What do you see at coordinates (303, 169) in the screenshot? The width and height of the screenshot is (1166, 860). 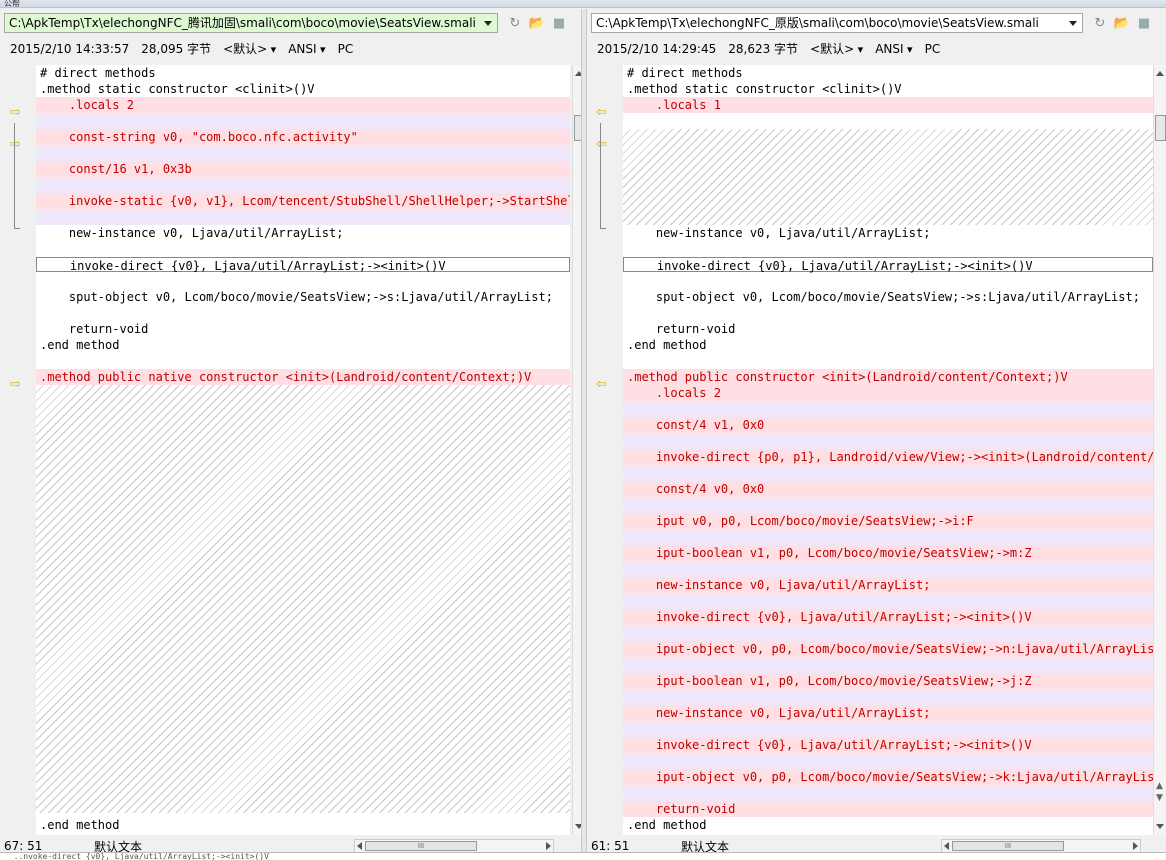 I see `code-line: const/16 v1, 0x3b` at bounding box center [303, 169].